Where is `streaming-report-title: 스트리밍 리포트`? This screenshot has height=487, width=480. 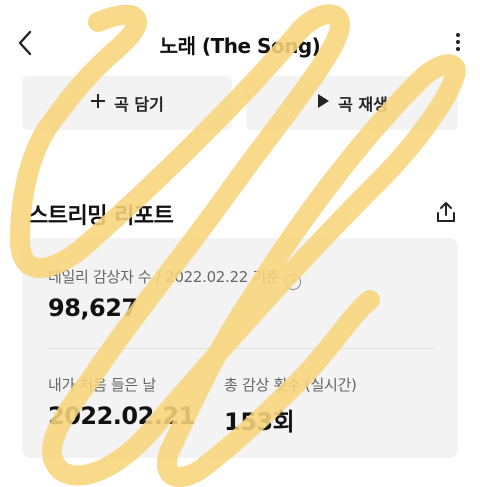 streaming-report-title: 스트리밍 리포트 is located at coordinates (101, 216).